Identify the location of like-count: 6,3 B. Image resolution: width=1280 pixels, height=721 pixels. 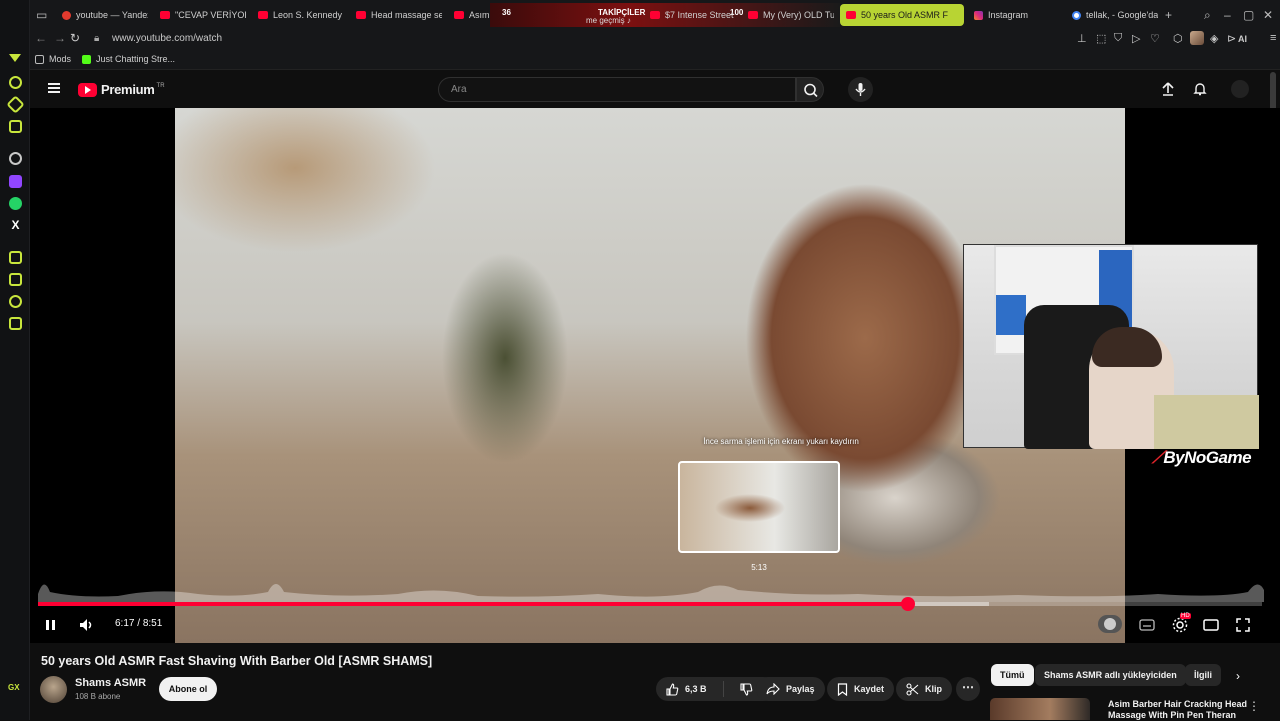
(696, 689).